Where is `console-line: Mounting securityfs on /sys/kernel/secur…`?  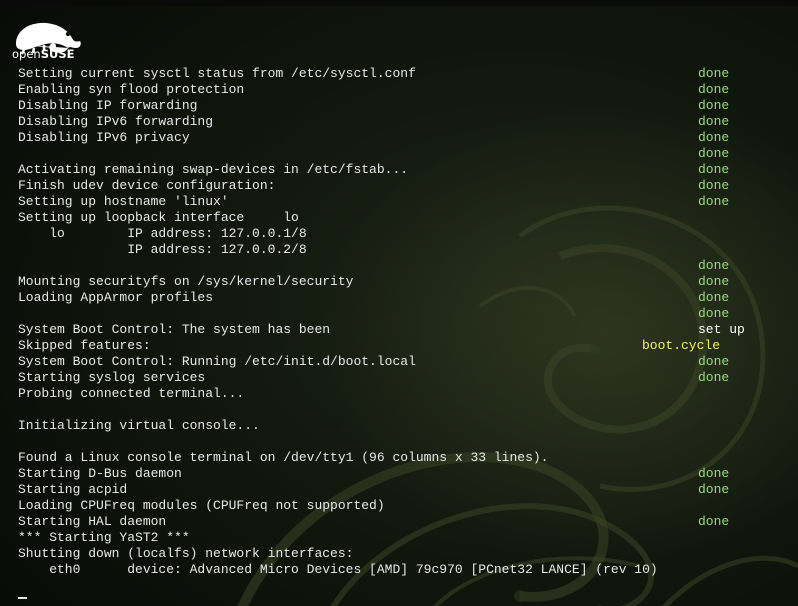 console-line: Mounting securityfs on /sys/kernel/secur… is located at coordinates (399, 282).